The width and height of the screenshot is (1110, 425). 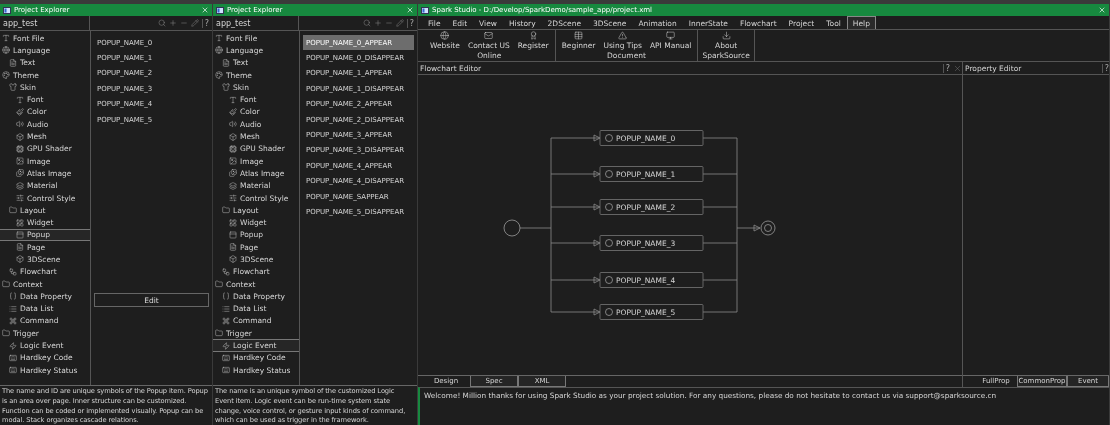 What do you see at coordinates (726, 35) in the screenshot?
I see `download-icon` at bounding box center [726, 35].